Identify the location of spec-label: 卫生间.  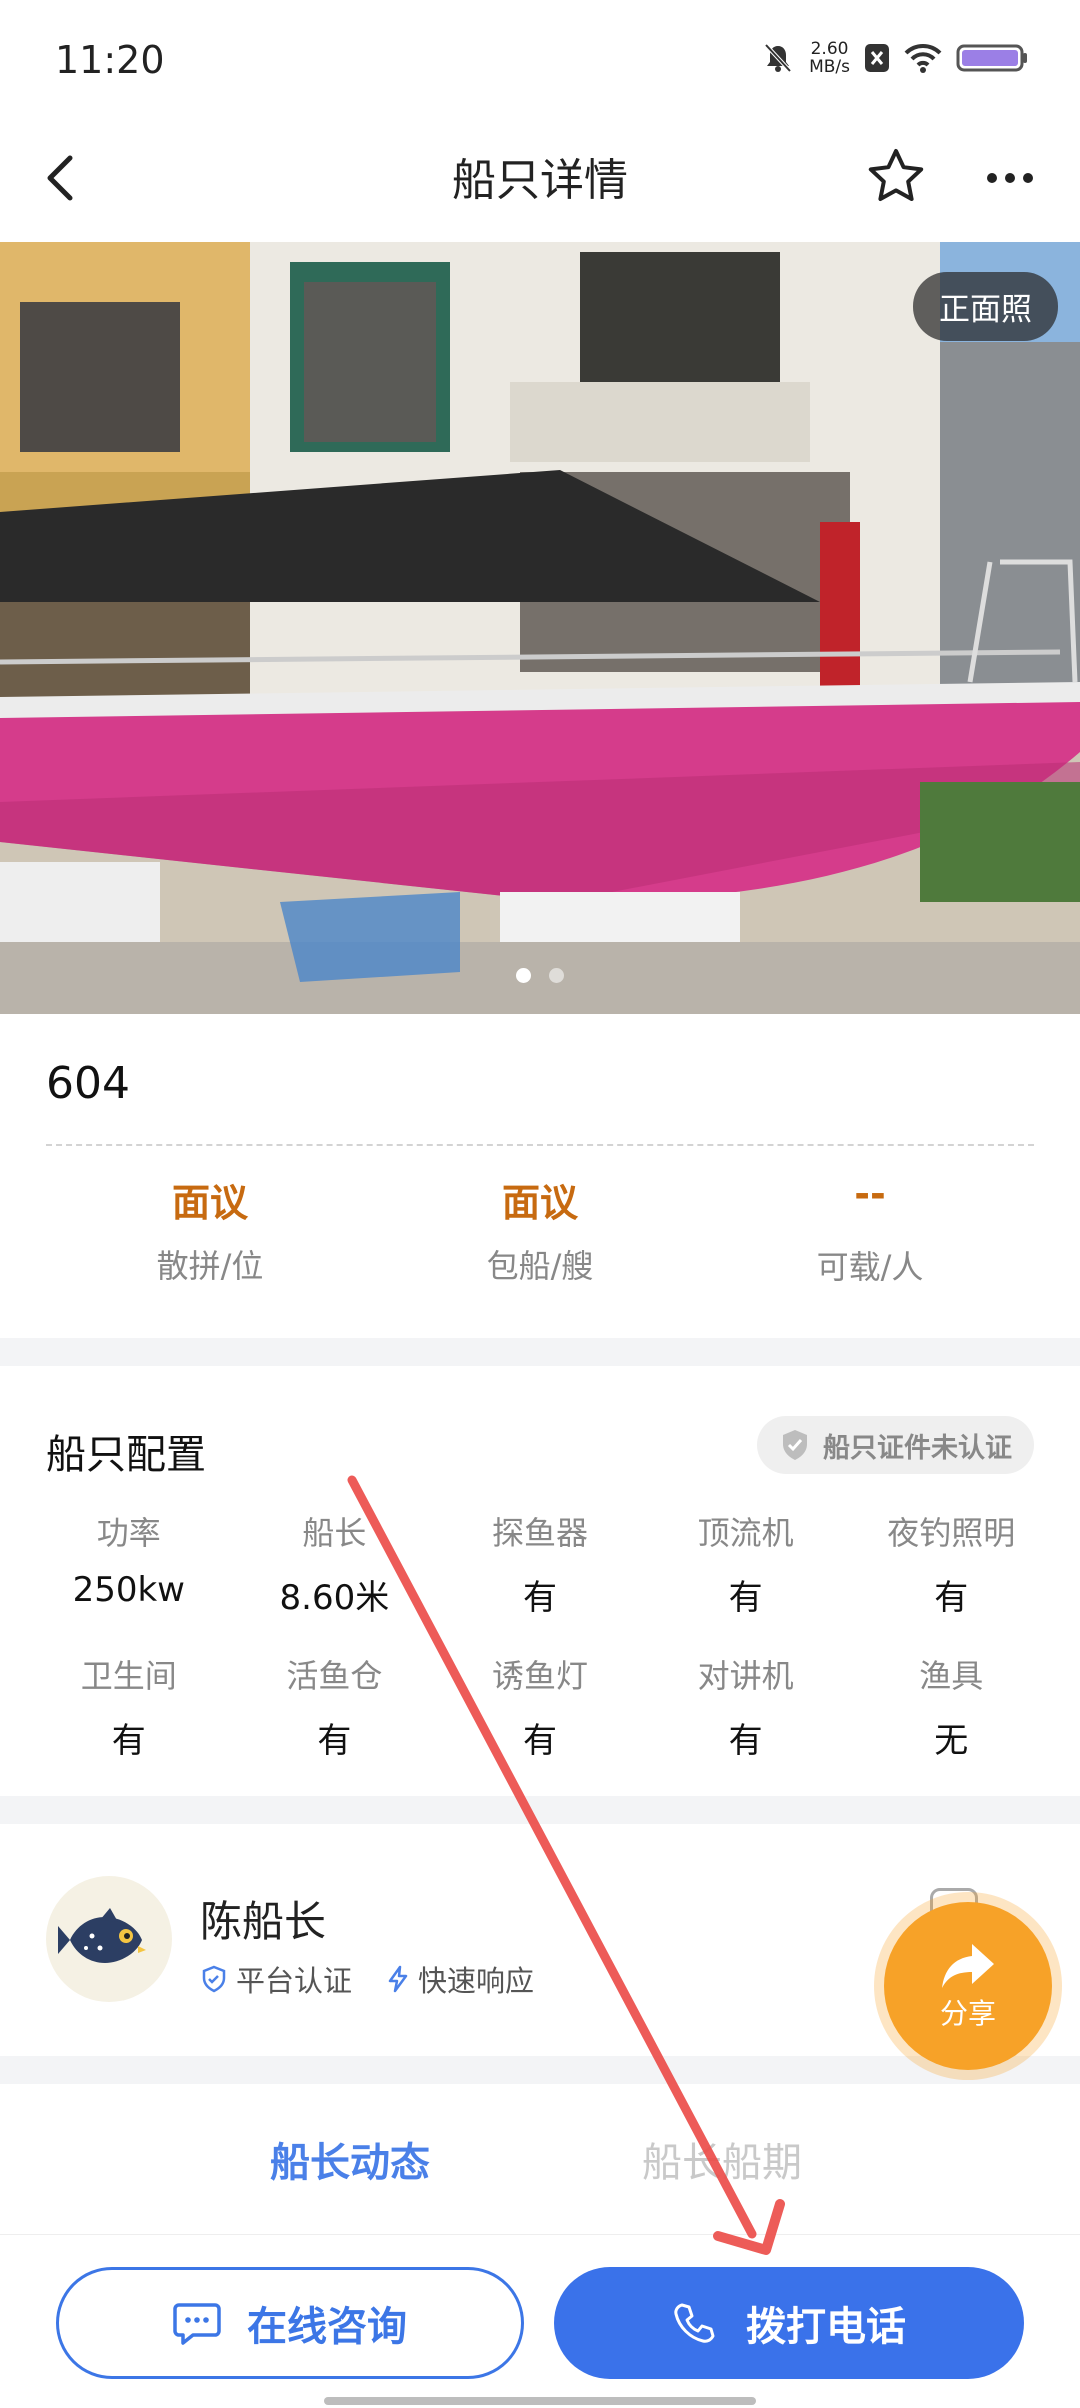
(128, 1676).